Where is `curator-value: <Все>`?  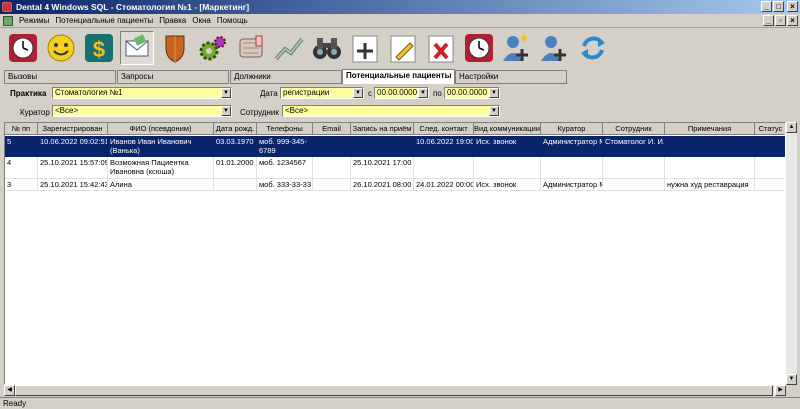 curator-value: <Все> is located at coordinates (67, 110).